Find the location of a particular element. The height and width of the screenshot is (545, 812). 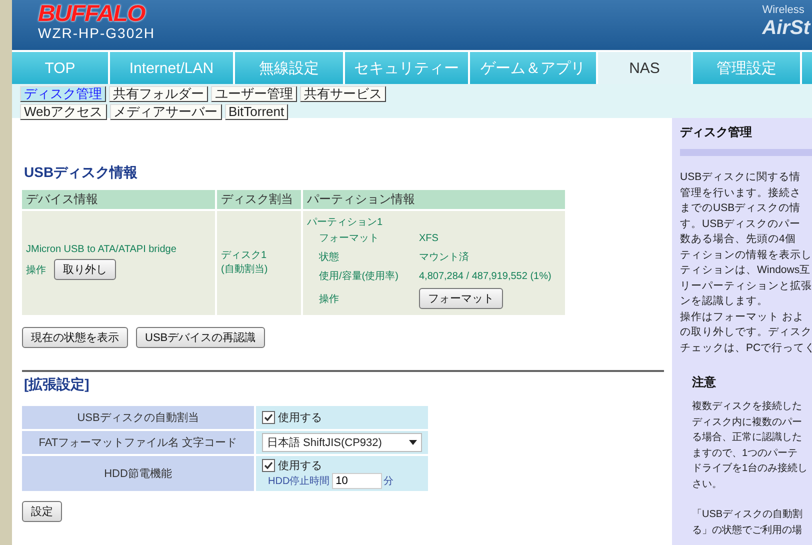

time-label: HDD停止時間 is located at coordinates (299, 481).